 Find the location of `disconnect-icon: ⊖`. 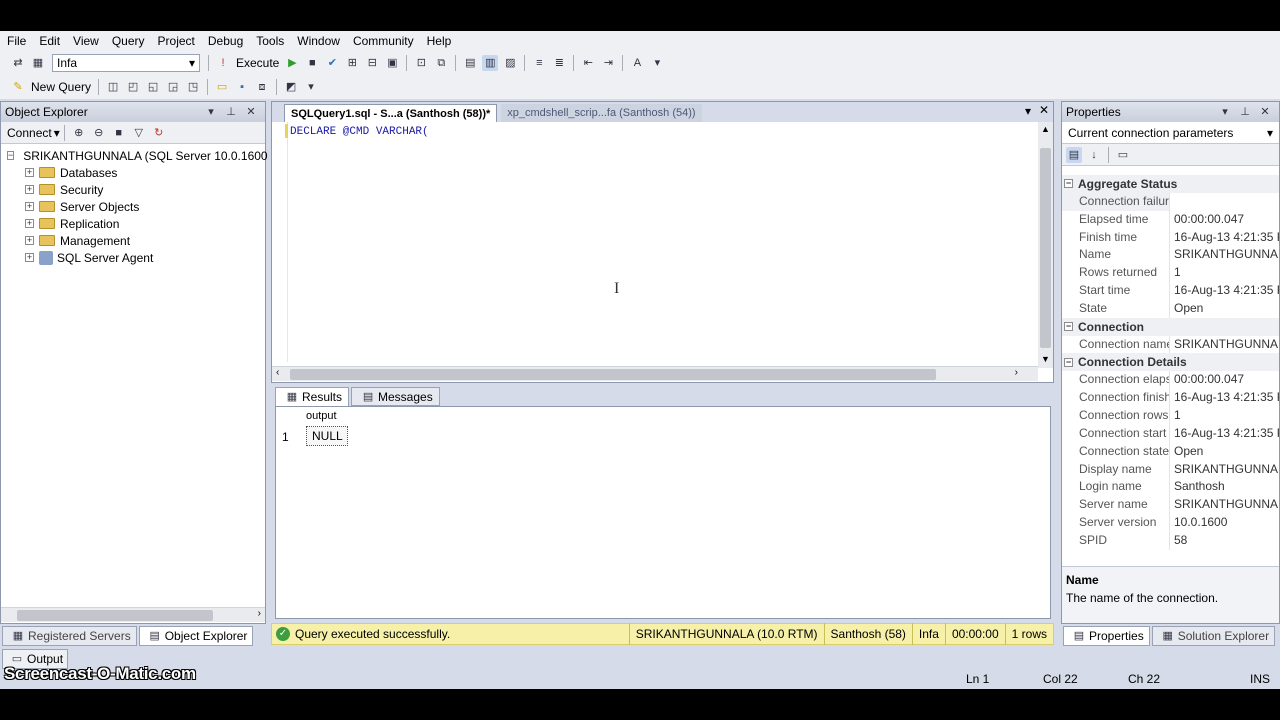

disconnect-icon: ⊖ is located at coordinates (99, 133).